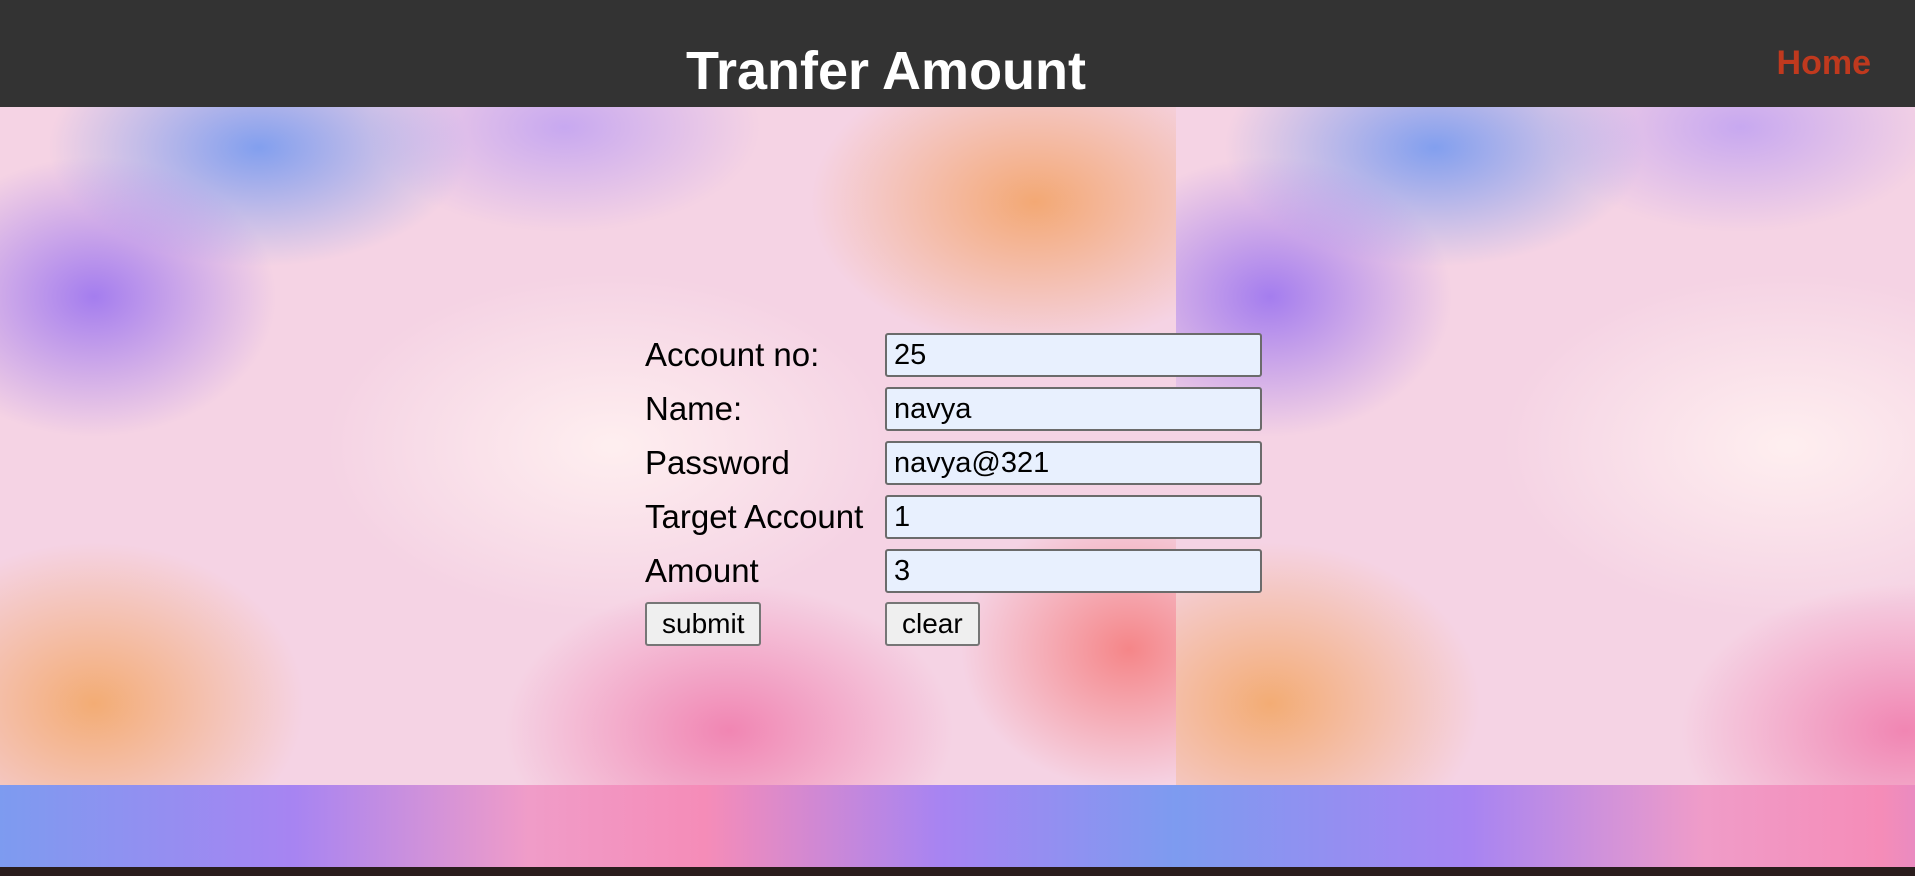  What do you see at coordinates (1824, 63) in the screenshot?
I see `home-link: Home` at bounding box center [1824, 63].